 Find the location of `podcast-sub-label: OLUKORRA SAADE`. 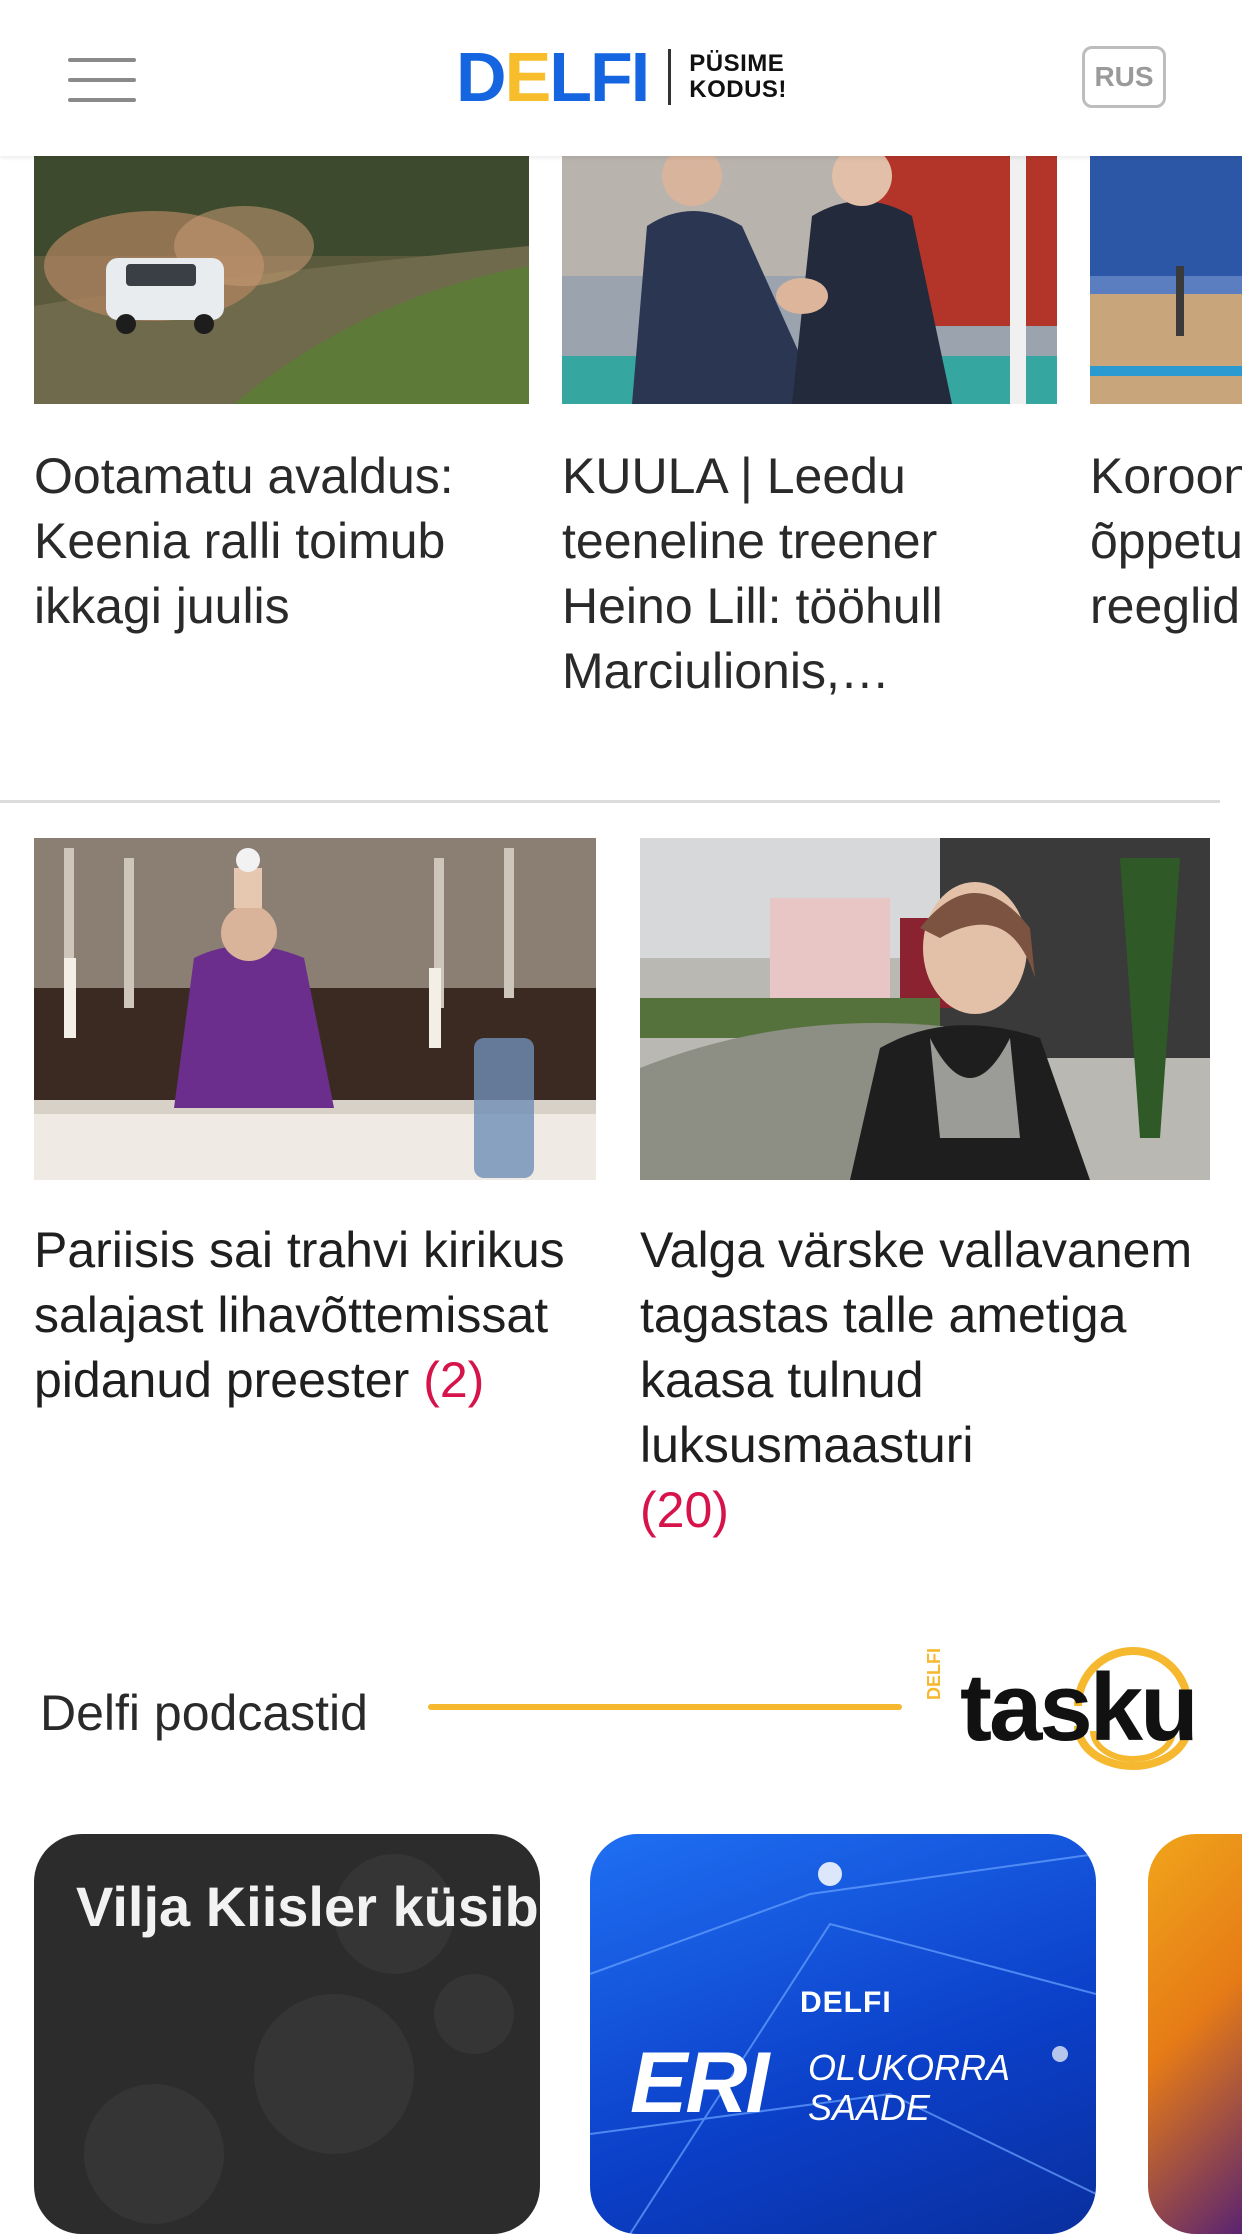

podcast-sub-label: OLUKORRA SAADE is located at coordinates (909, 2088).